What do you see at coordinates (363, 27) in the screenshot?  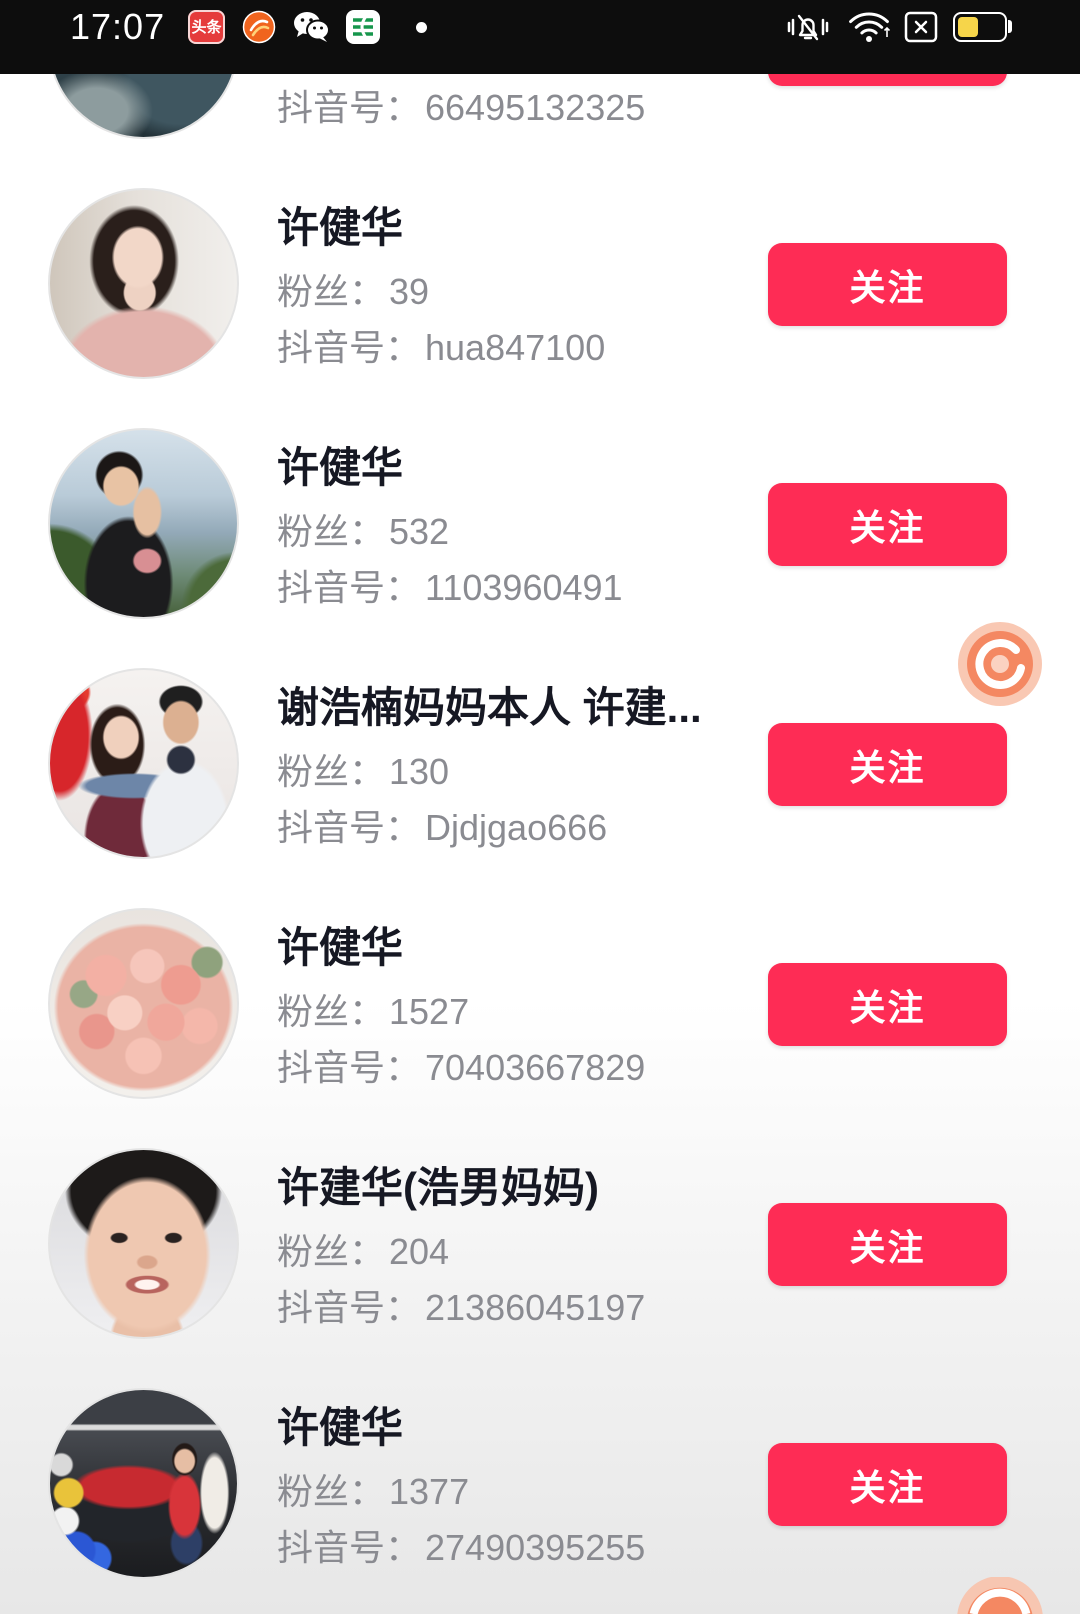 I see `post-app-icon` at bounding box center [363, 27].